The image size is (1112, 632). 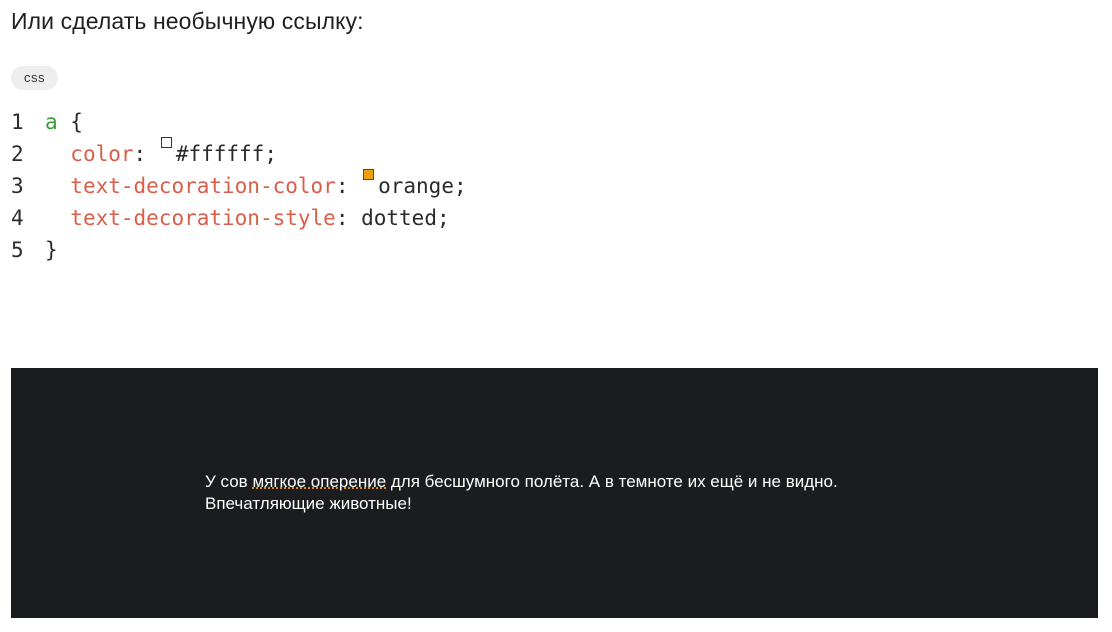 I want to click on css-value: #ffffff, so click(x=220, y=154).